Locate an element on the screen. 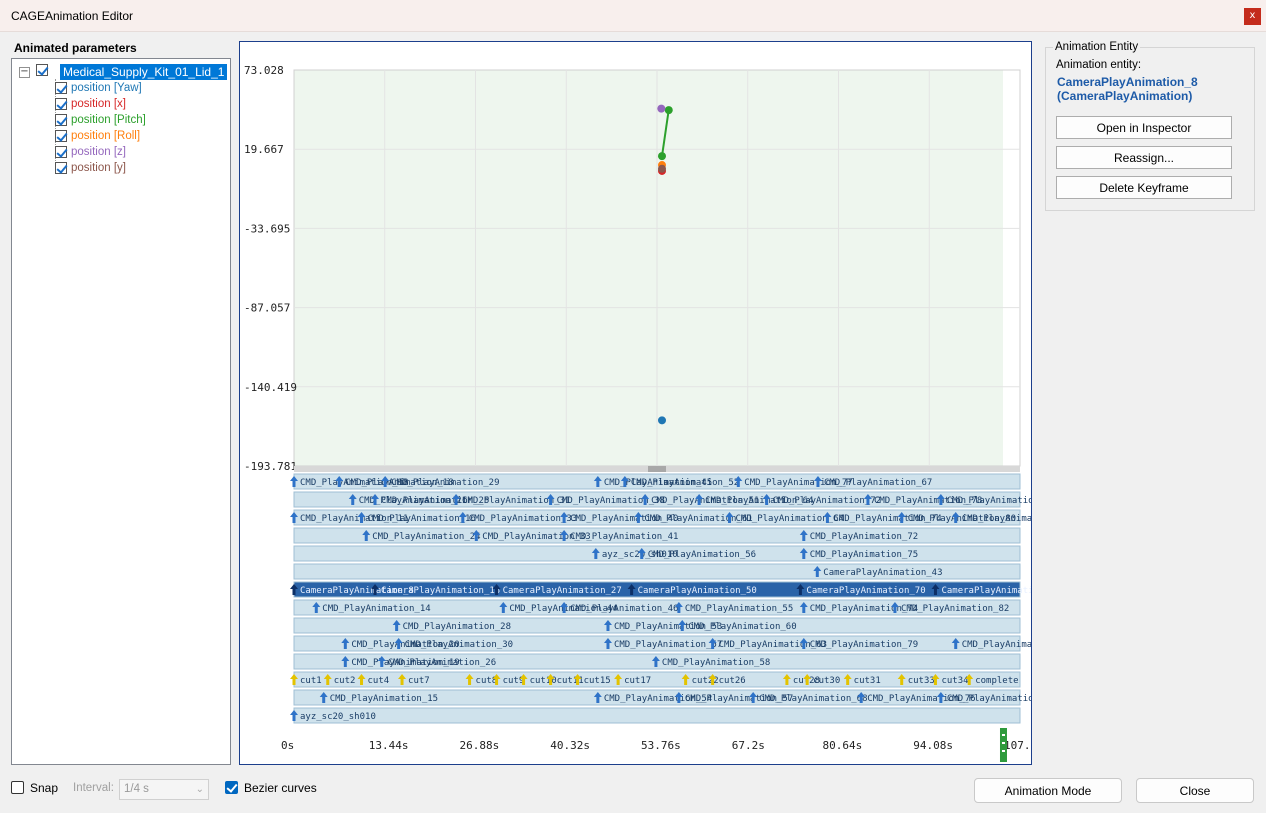 The width and height of the screenshot is (1266, 813). event-label: CameraPlayAnimation_43 is located at coordinates (882, 573).